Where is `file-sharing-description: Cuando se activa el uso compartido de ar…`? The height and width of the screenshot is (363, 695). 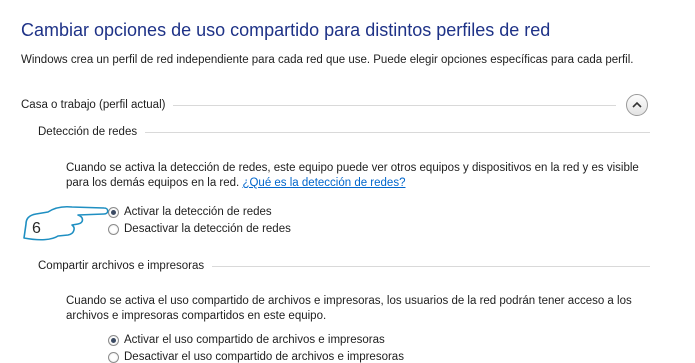
file-sharing-description: Cuando se activa el uso compartido de ar… is located at coordinates (349, 308).